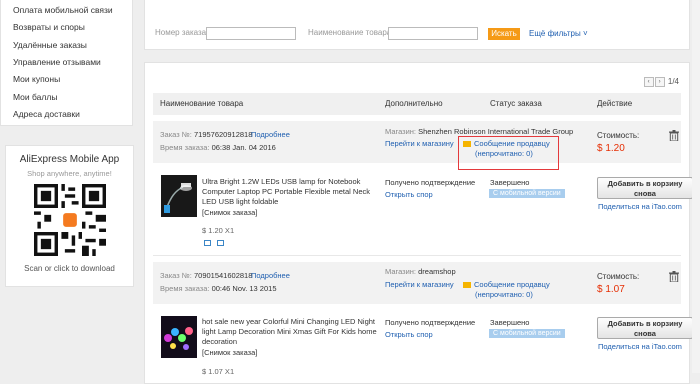 Image resolution: width=700 pixels, height=384 pixels. I want to click on sidebar-item-mobile-payment: Оплата мобильной связи, so click(63, 10).